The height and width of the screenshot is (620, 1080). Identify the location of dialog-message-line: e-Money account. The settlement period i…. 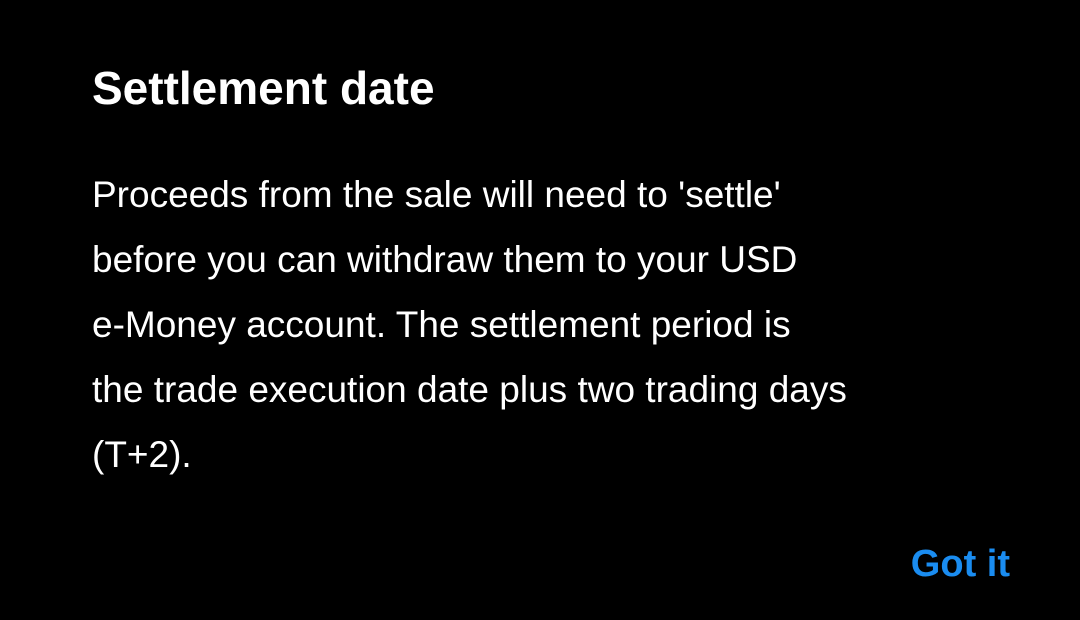
(441, 324).